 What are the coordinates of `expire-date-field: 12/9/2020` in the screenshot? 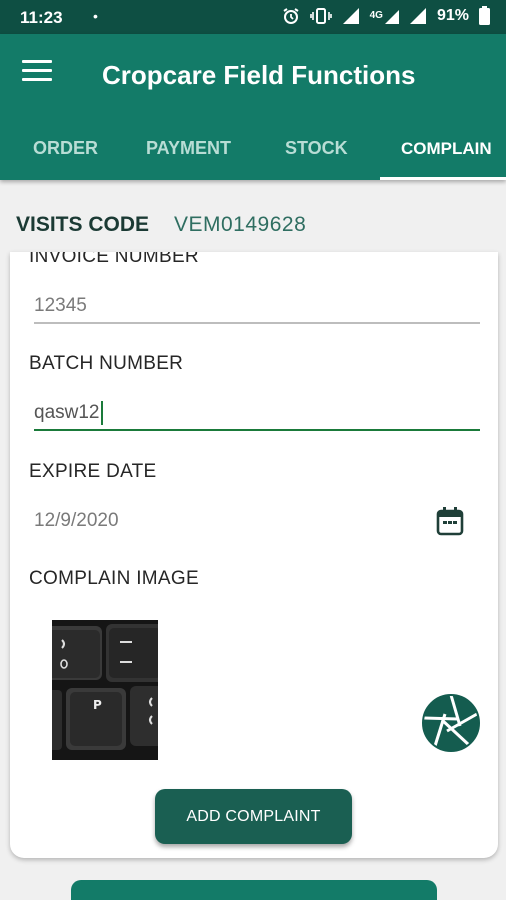 It's located at (76, 521).